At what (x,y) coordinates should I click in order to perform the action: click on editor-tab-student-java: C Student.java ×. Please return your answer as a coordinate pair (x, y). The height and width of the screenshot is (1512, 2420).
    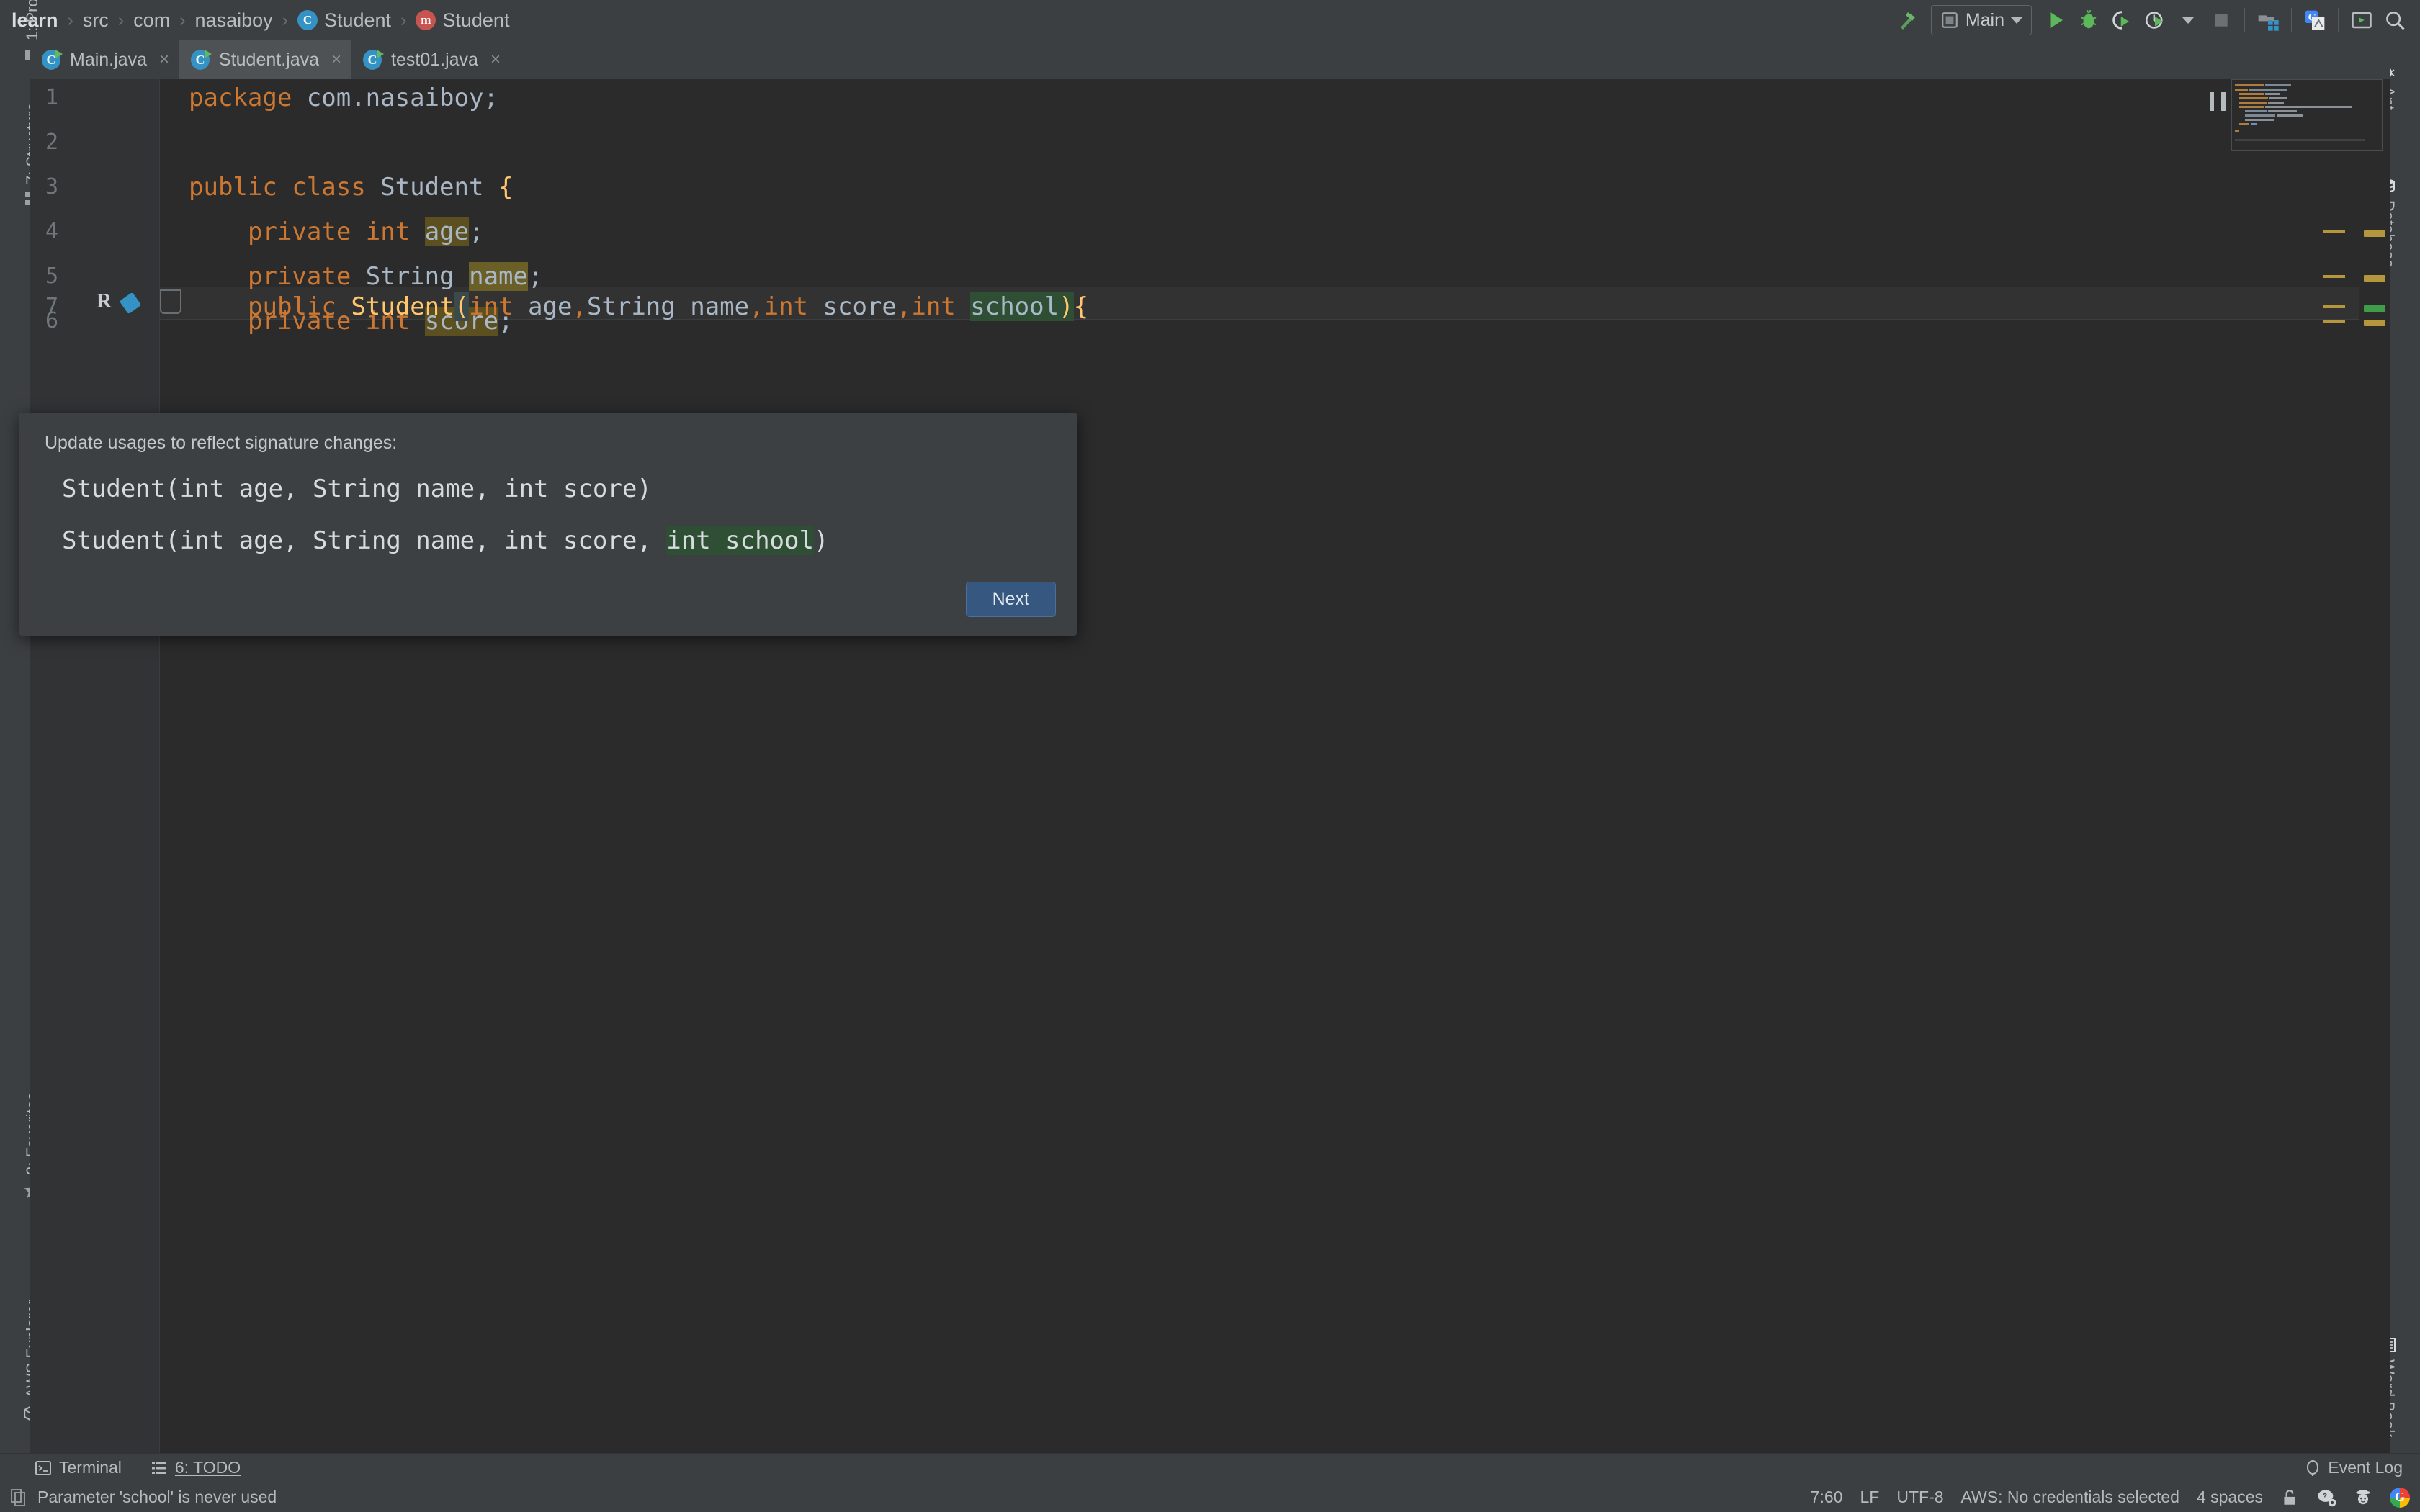
    Looking at the image, I should click on (265, 59).